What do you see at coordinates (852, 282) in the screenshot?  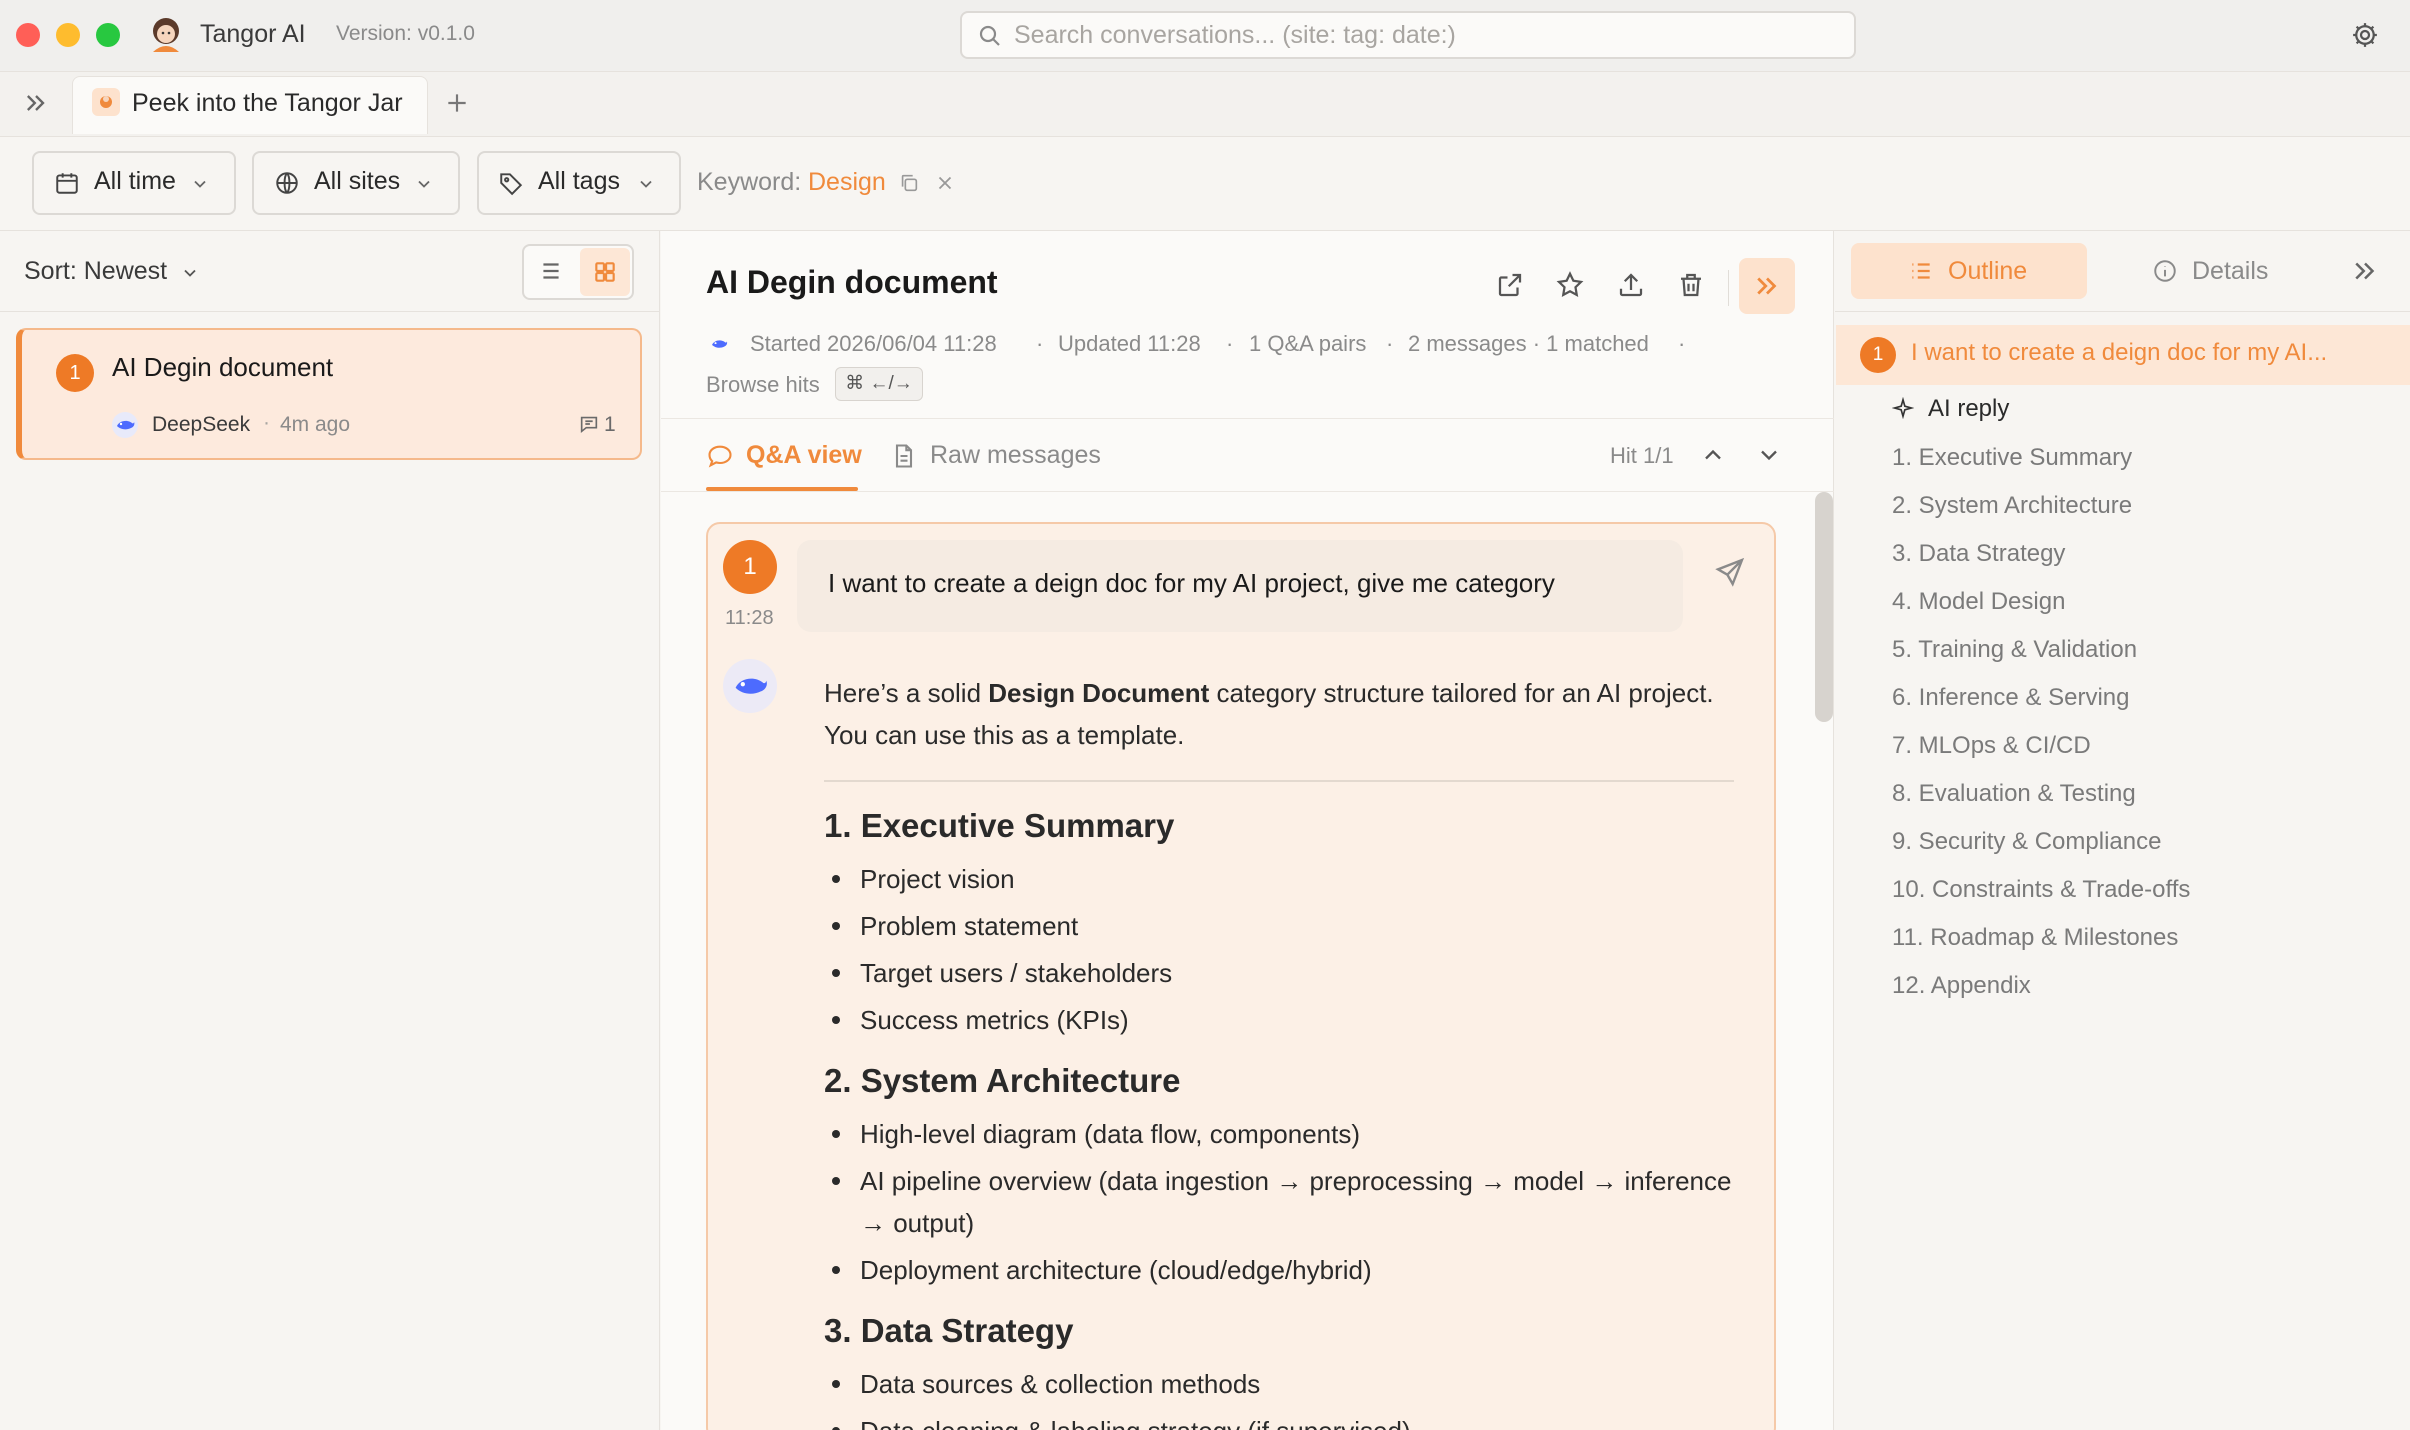 I see `document-title: AI Degin document` at bounding box center [852, 282].